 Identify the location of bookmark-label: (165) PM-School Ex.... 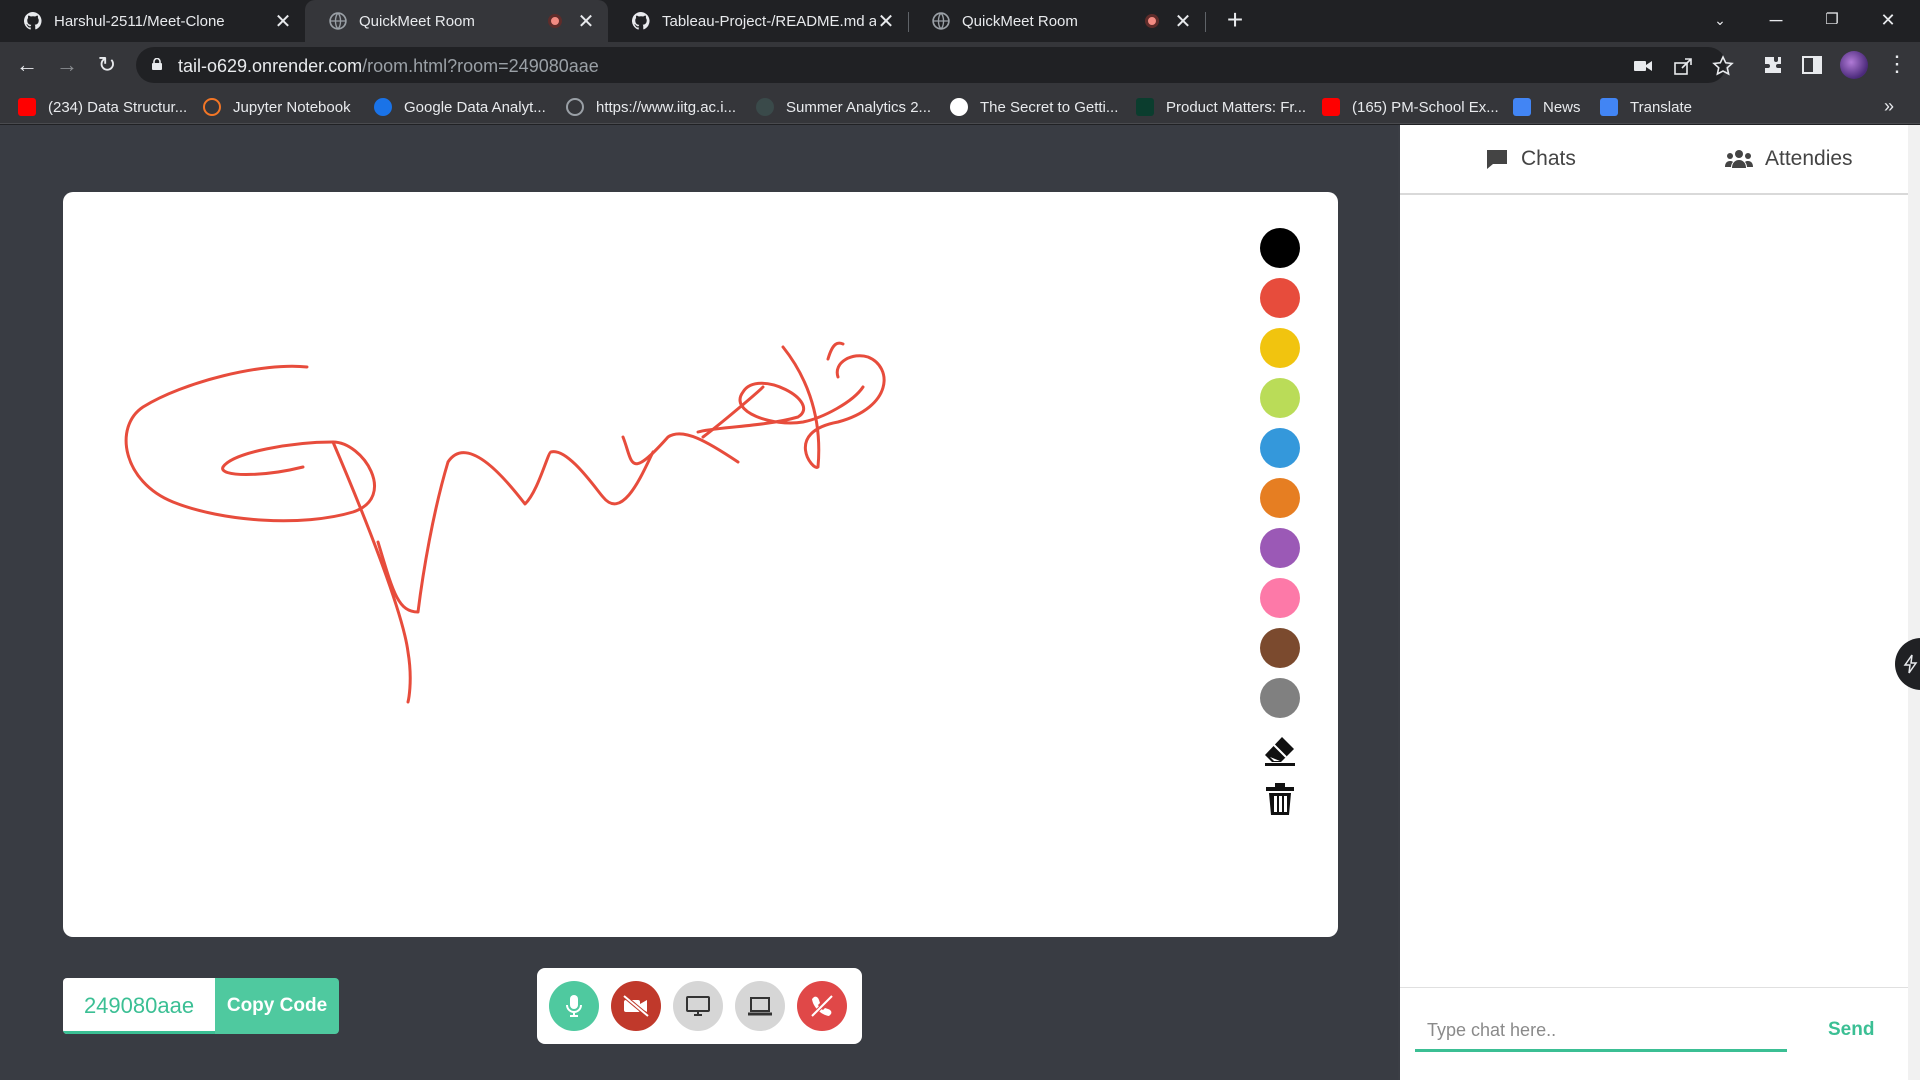
(1425, 107).